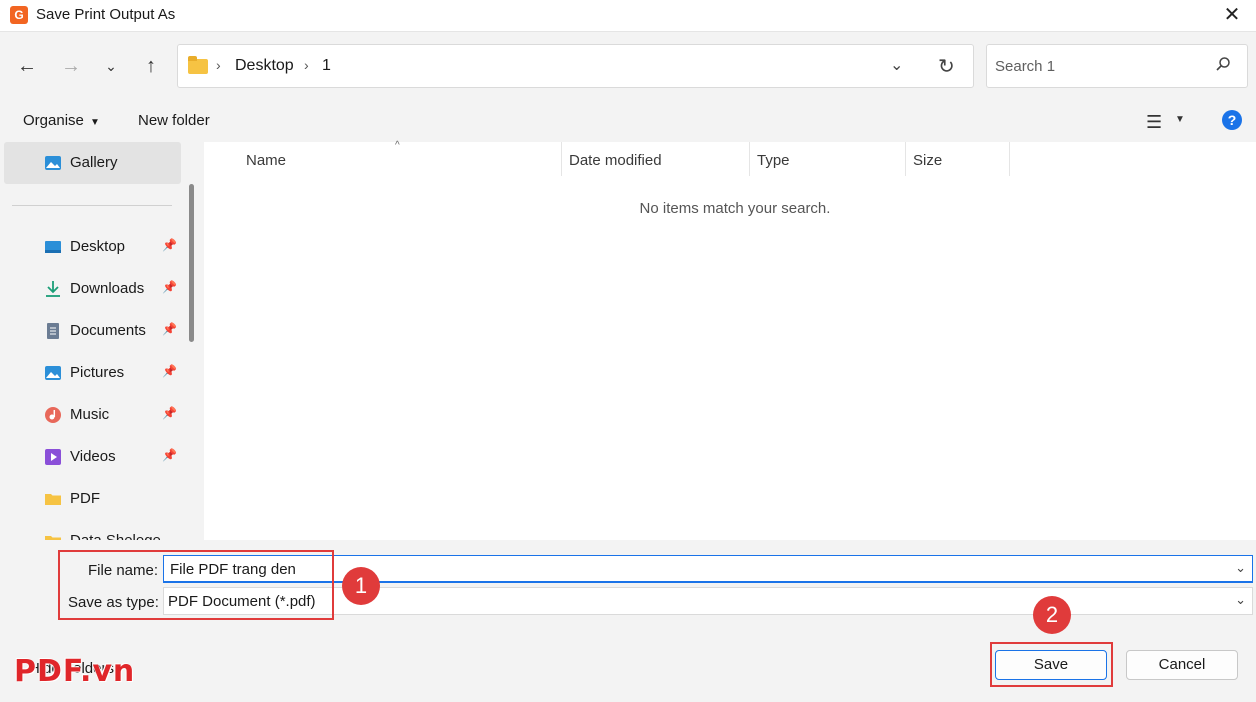  Describe the element at coordinates (53, 163) in the screenshot. I see `gallery-icon` at that location.